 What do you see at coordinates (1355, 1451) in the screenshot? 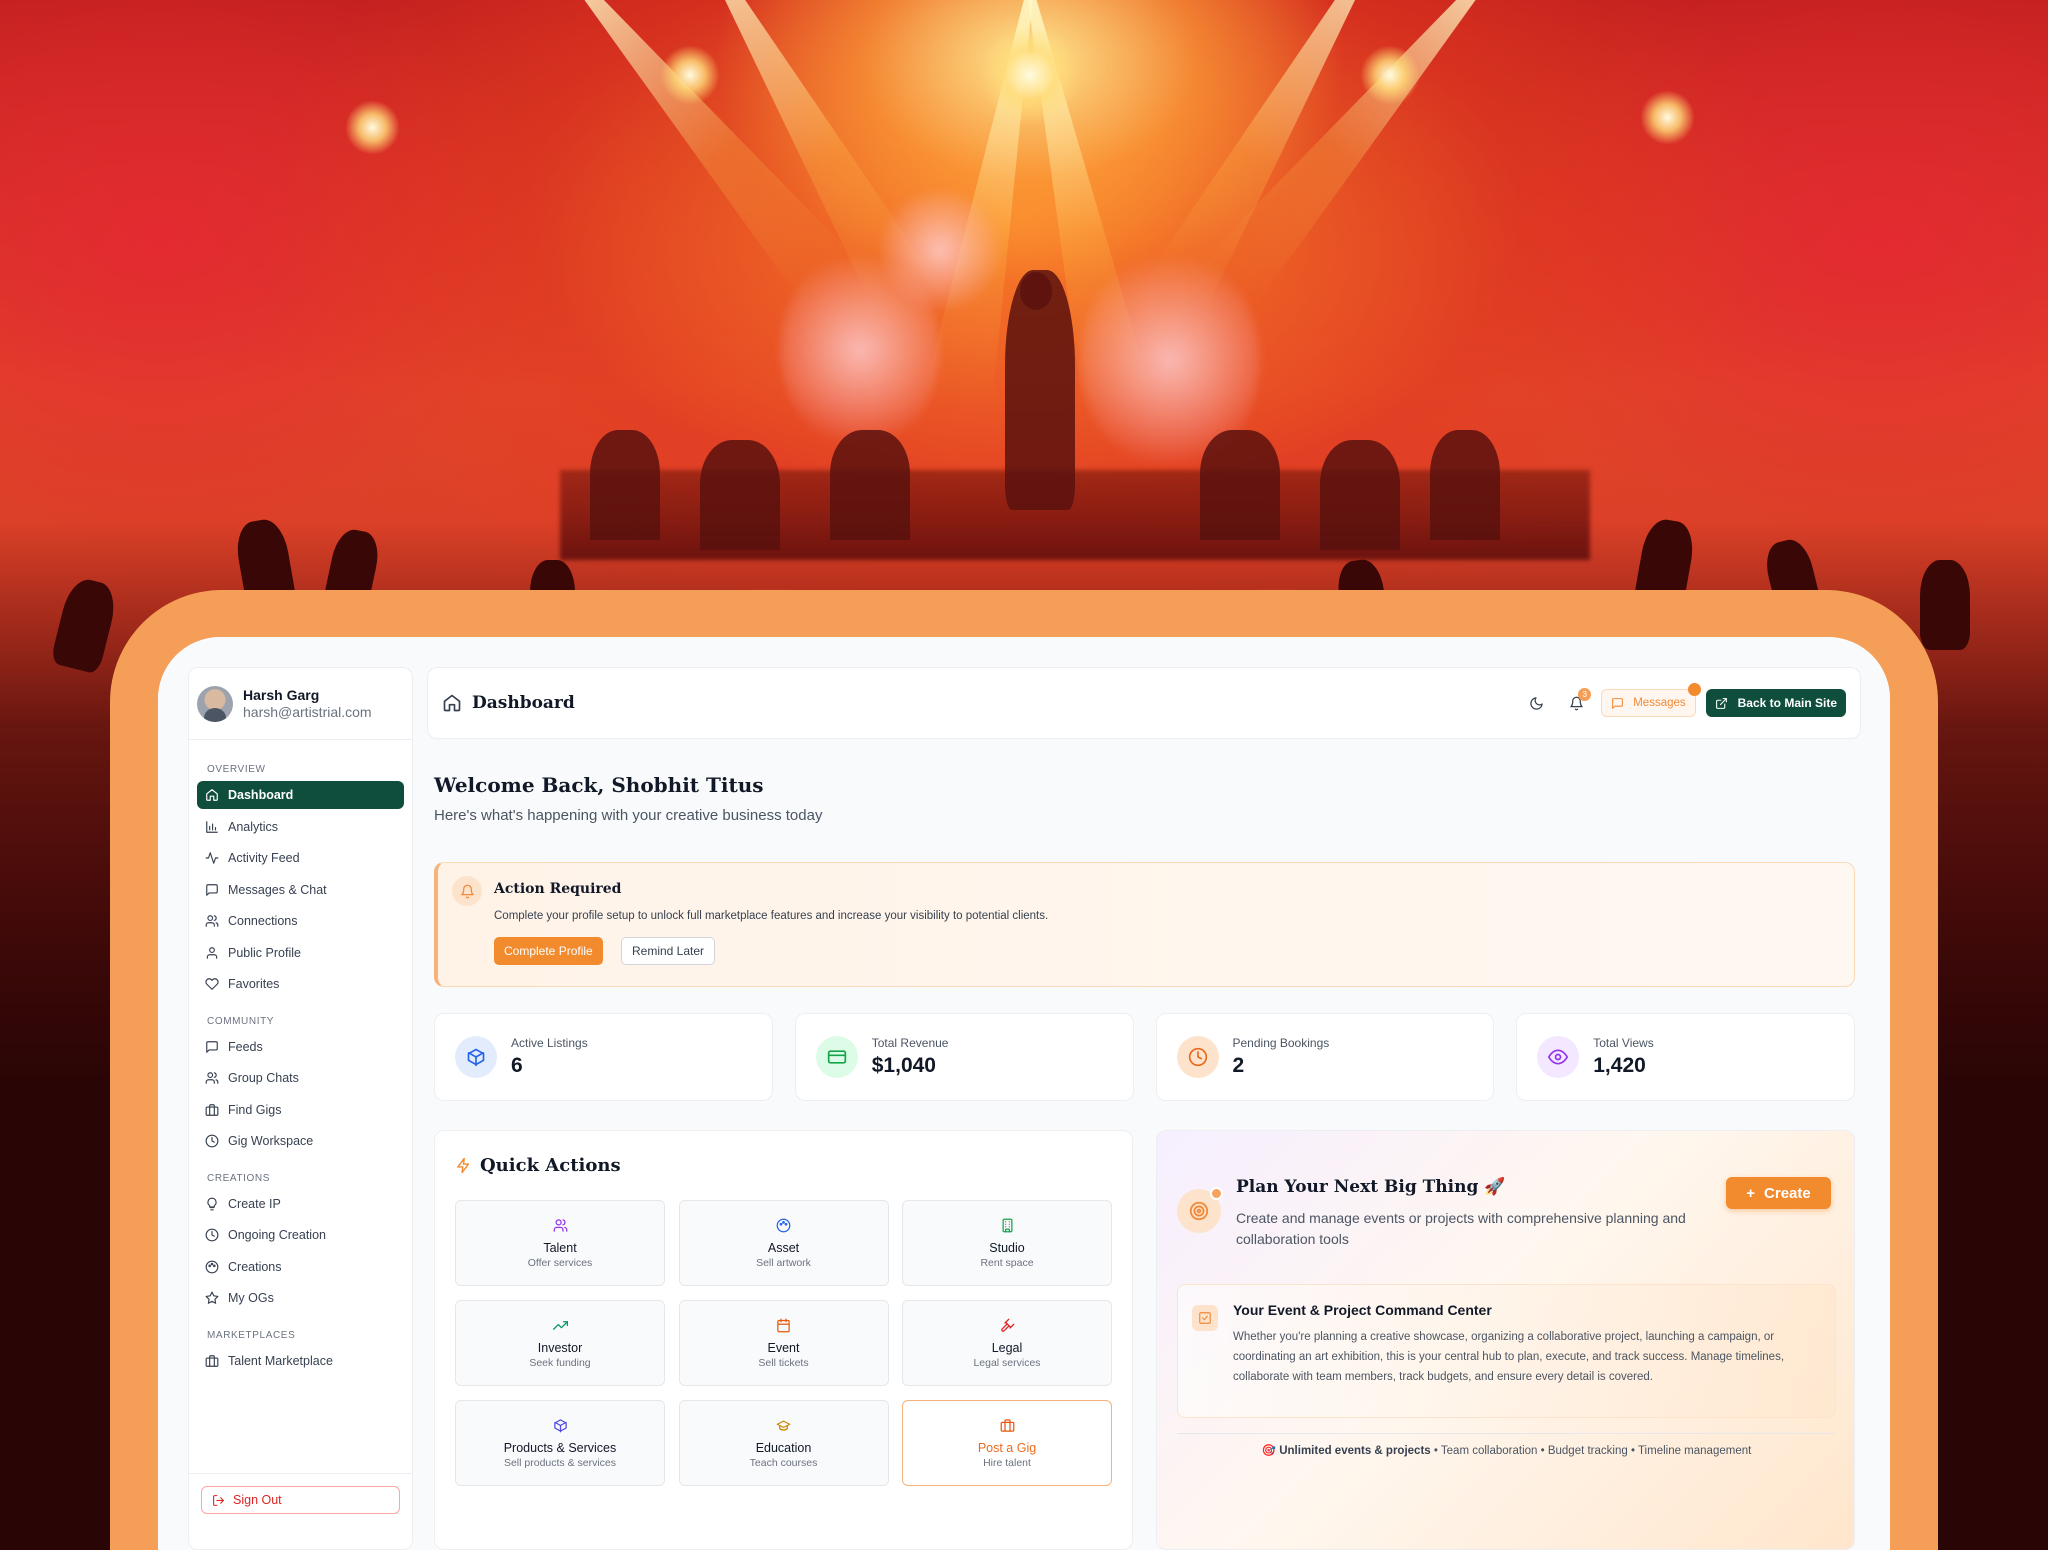
I see `features-highlight: Unlimited events & projects` at bounding box center [1355, 1451].